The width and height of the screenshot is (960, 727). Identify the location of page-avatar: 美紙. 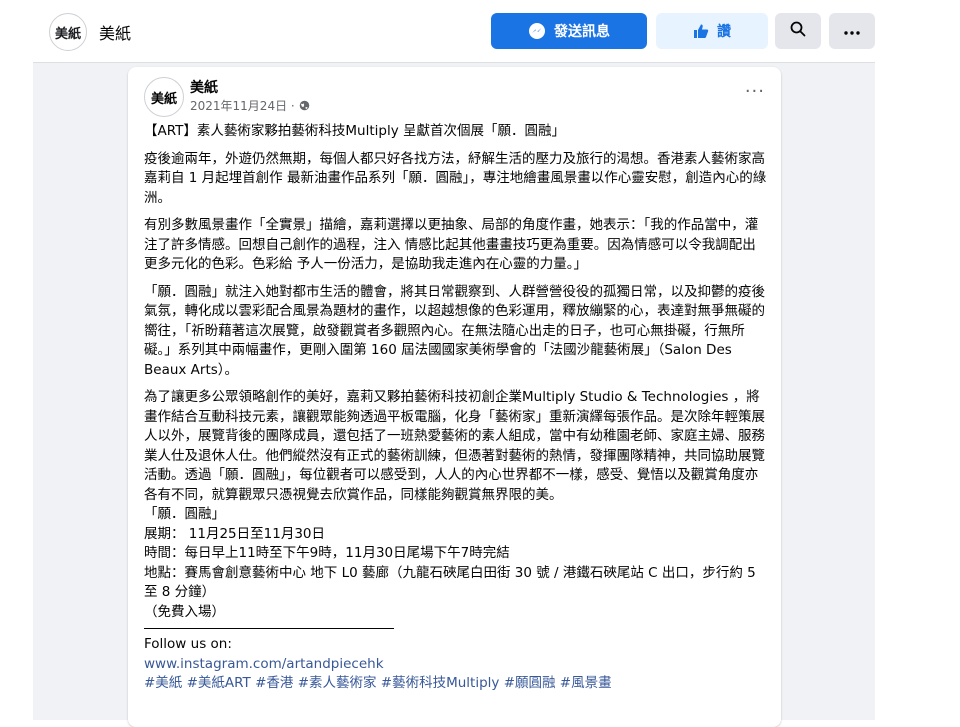
(68, 32).